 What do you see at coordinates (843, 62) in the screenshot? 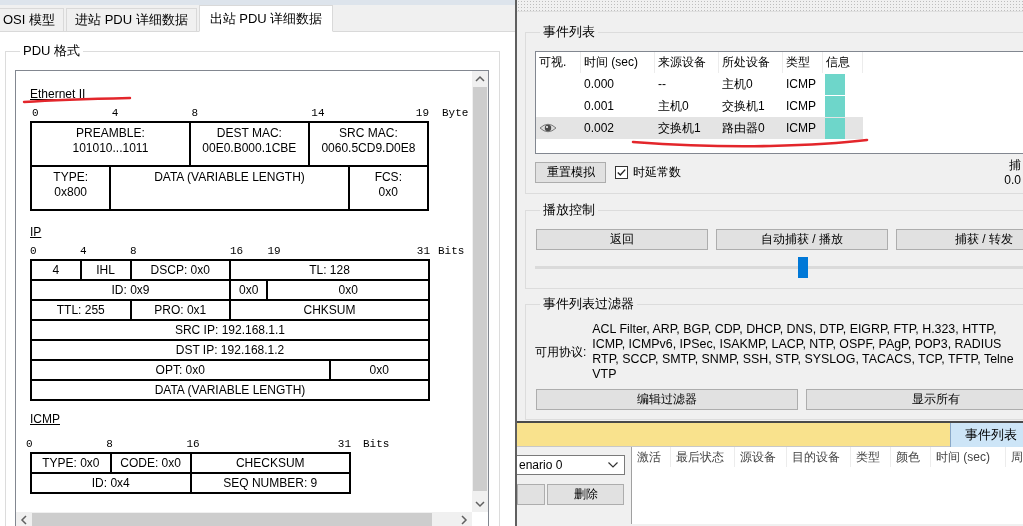
I see `column-header: 信息` at bounding box center [843, 62].